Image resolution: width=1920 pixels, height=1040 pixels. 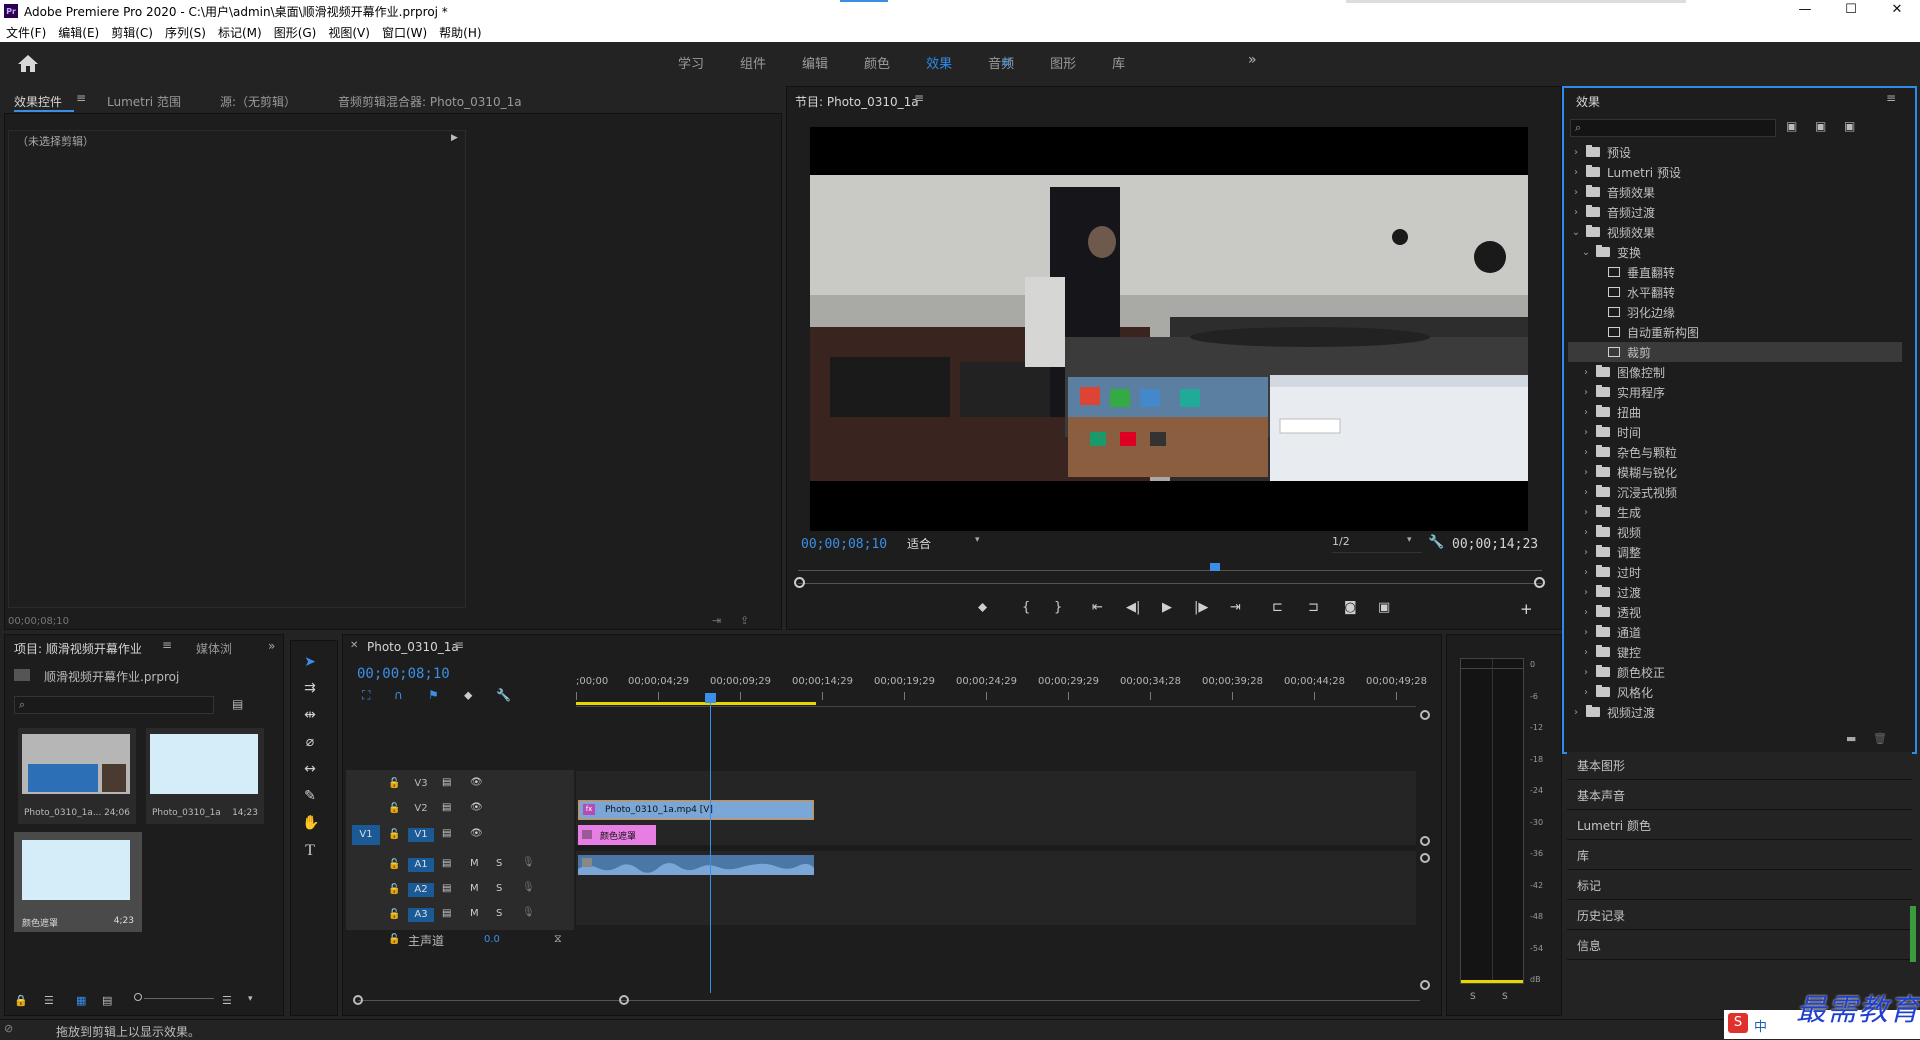 What do you see at coordinates (1735, 572) in the screenshot?
I see `effects-tree-item: › 过时` at bounding box center [1735, 572].